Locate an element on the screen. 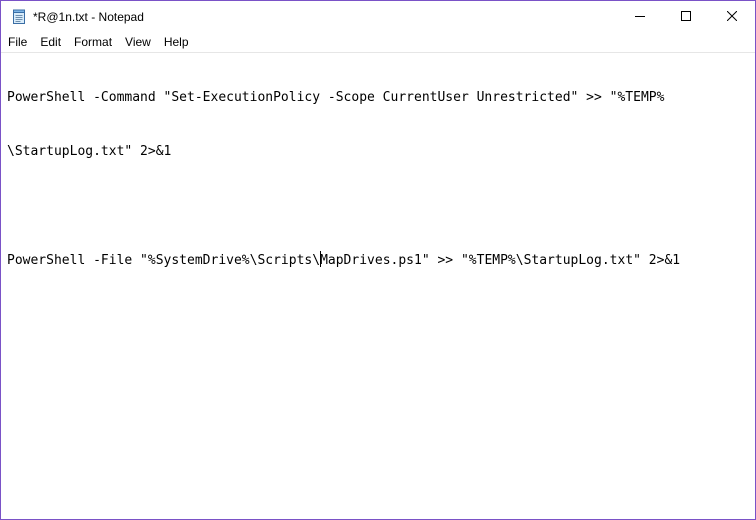 The height and width of the screenshot is (520, 756). menu-edit: Edit is located at coordinates (50, 42).